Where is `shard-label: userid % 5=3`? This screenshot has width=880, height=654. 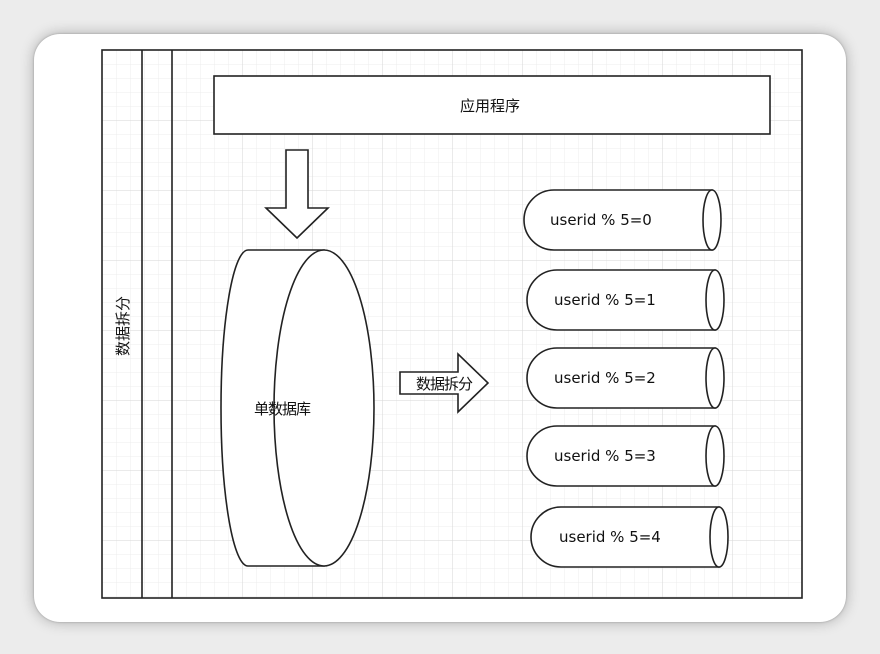
shard-label: userid % 5=3 is located at coordinates (605, 456).